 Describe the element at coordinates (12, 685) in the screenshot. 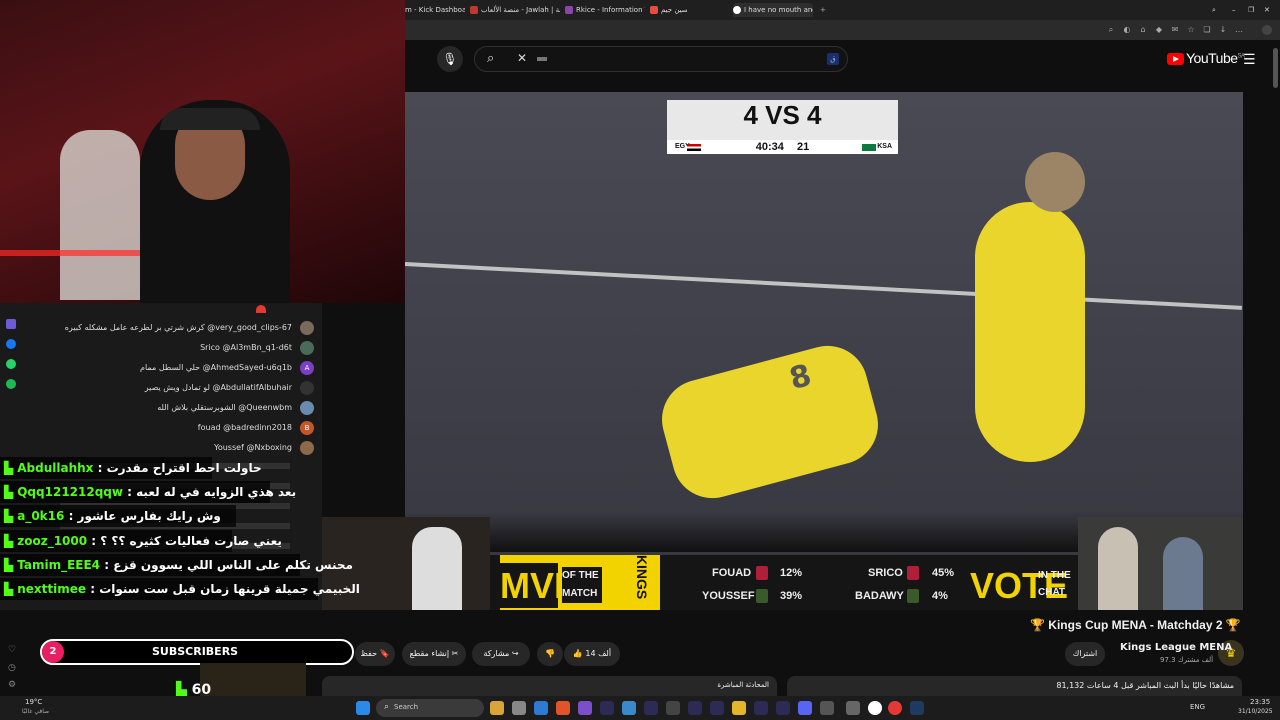

I see `settings-icon: ⚙` at that location.